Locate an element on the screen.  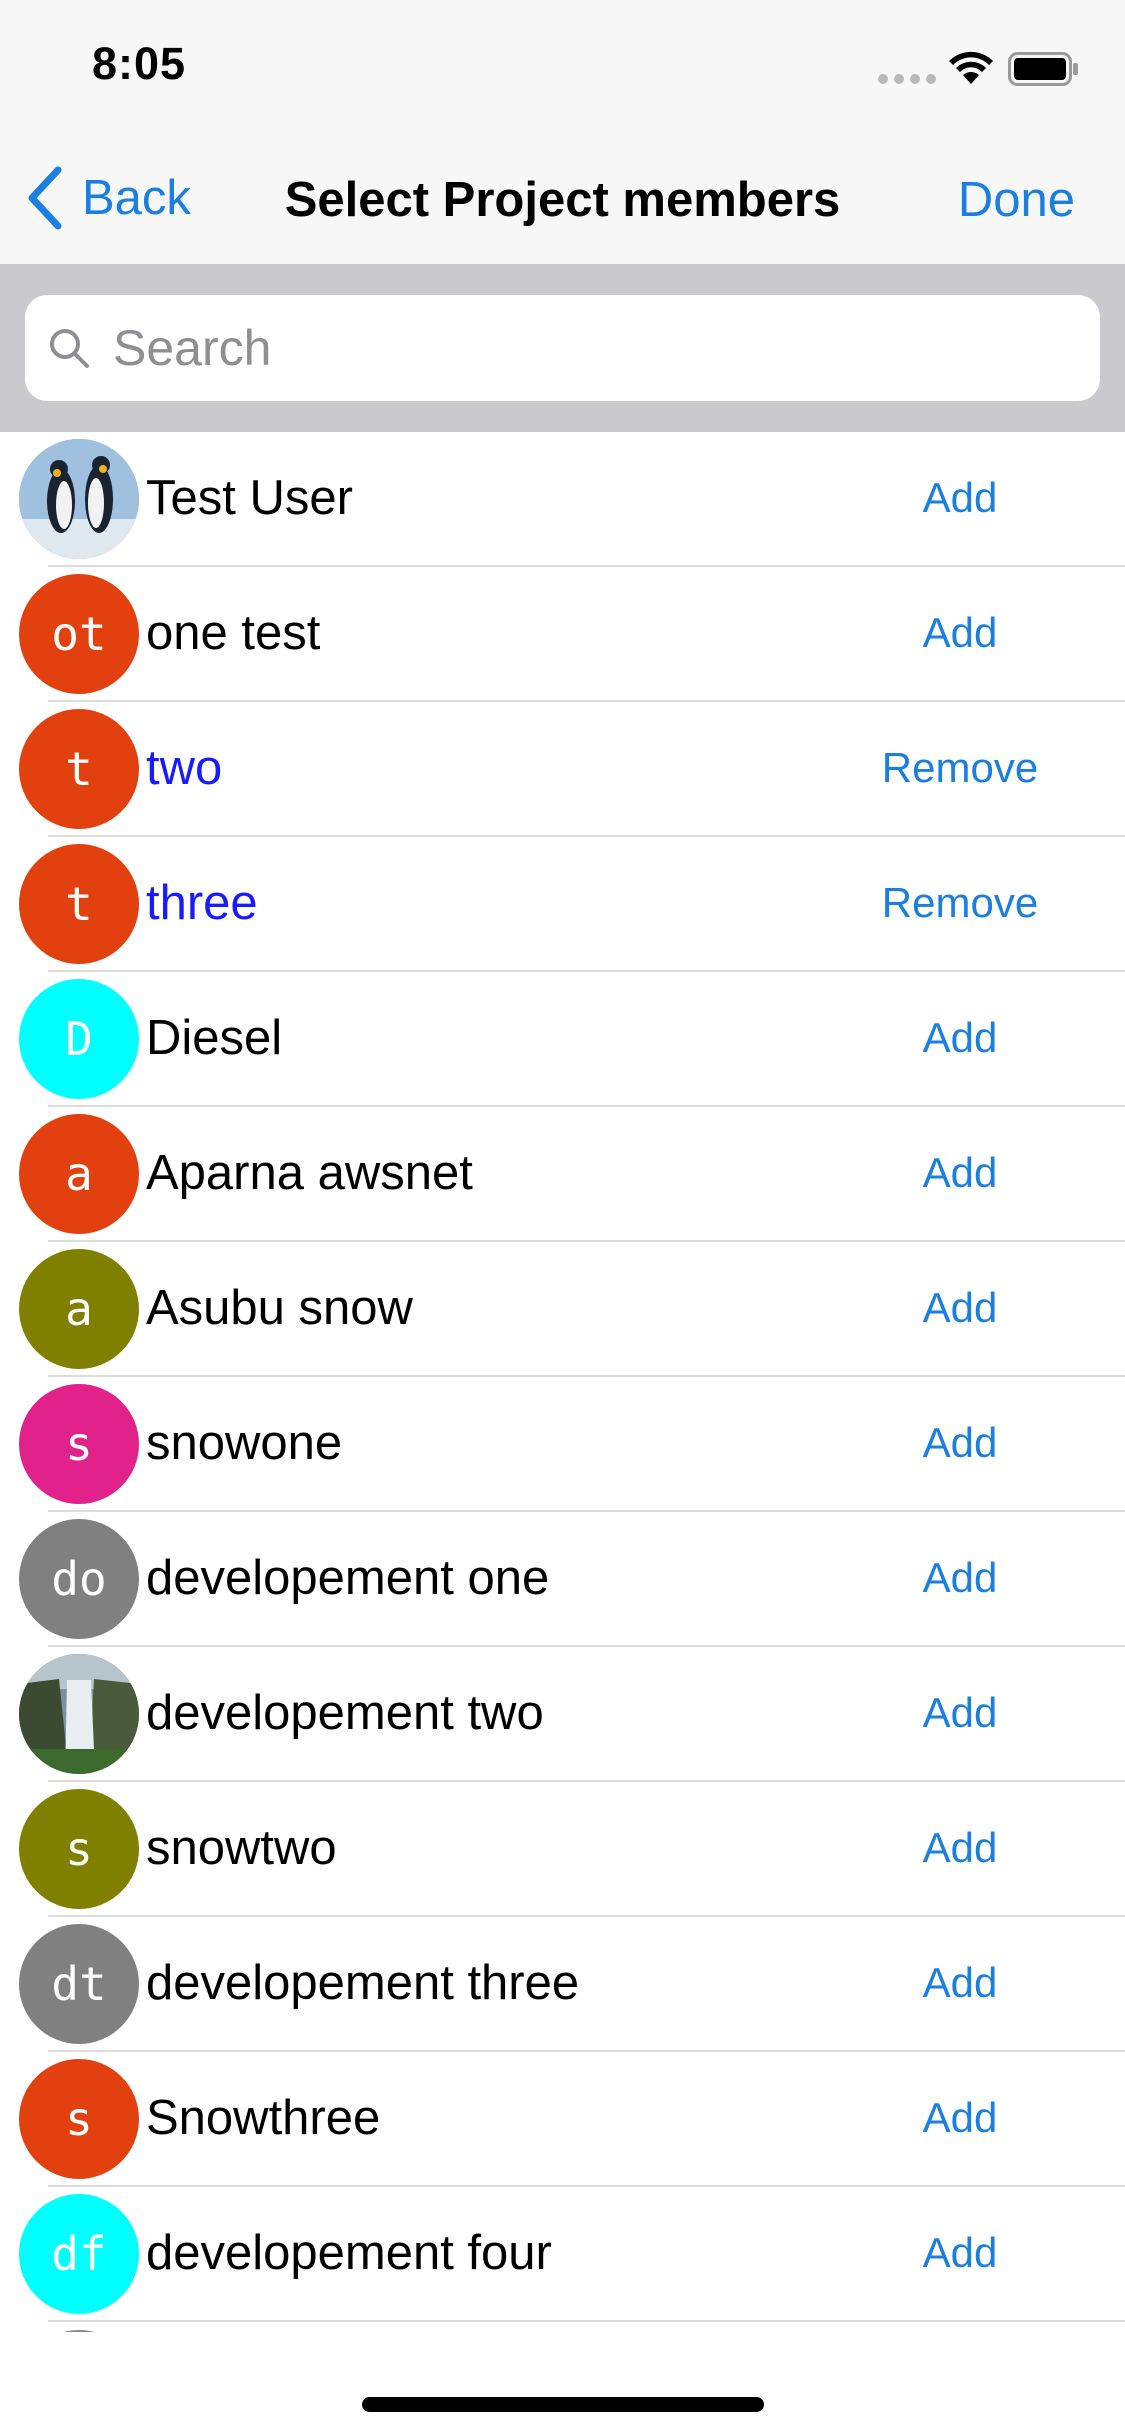
avatar: df is located at coordinates (79, 2254).